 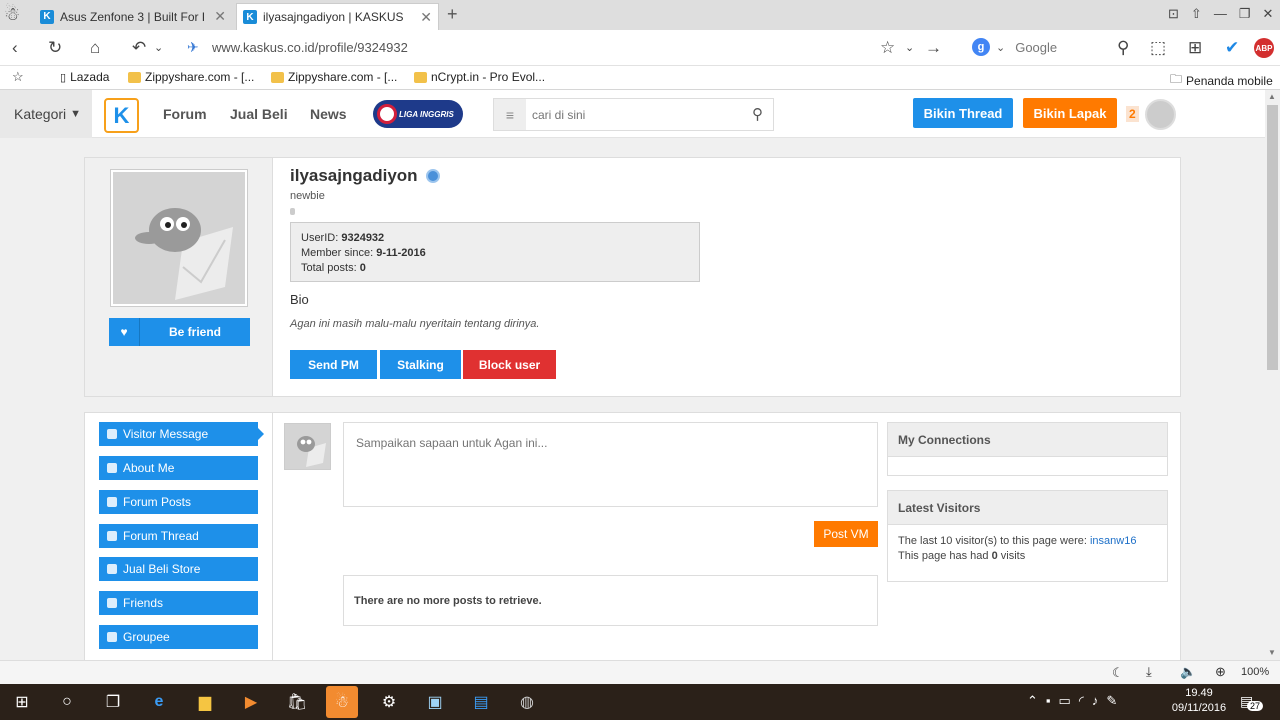 I want to click on app-round-icon: ◍, so click(x=527, y=702).